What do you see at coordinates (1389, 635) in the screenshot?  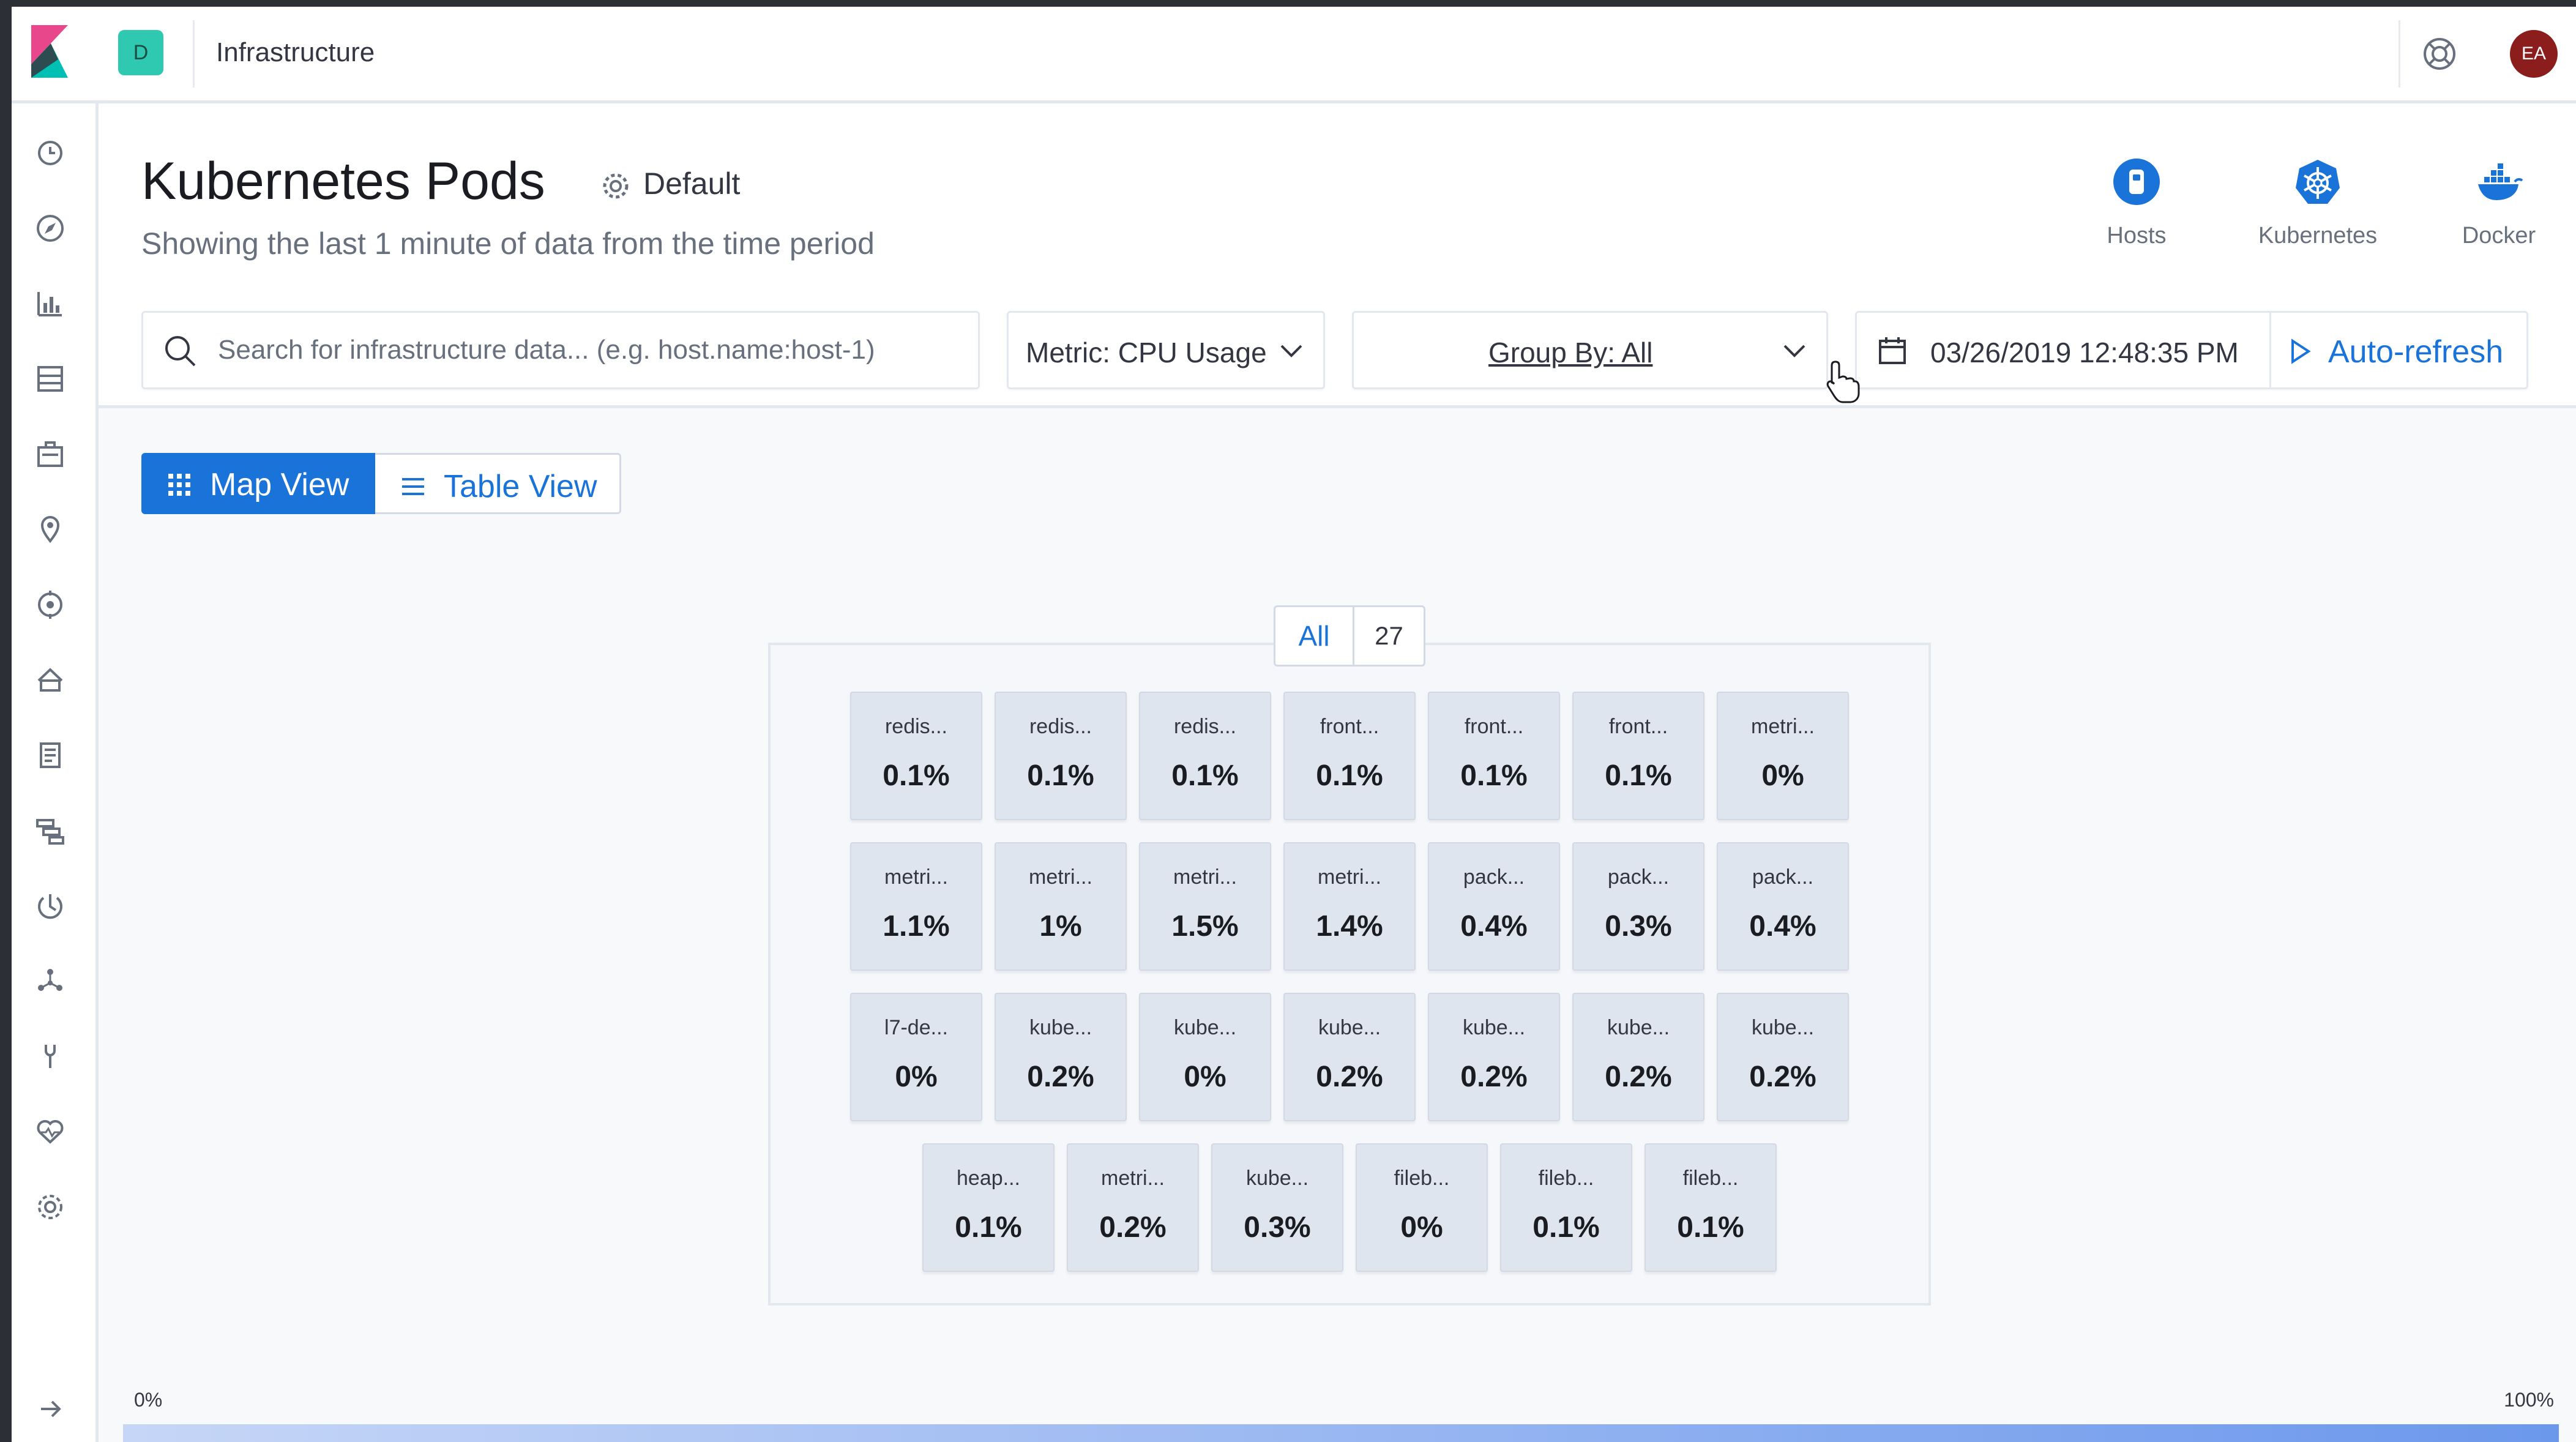 I see `group-count: 27` at bounding box center [1389, 635].